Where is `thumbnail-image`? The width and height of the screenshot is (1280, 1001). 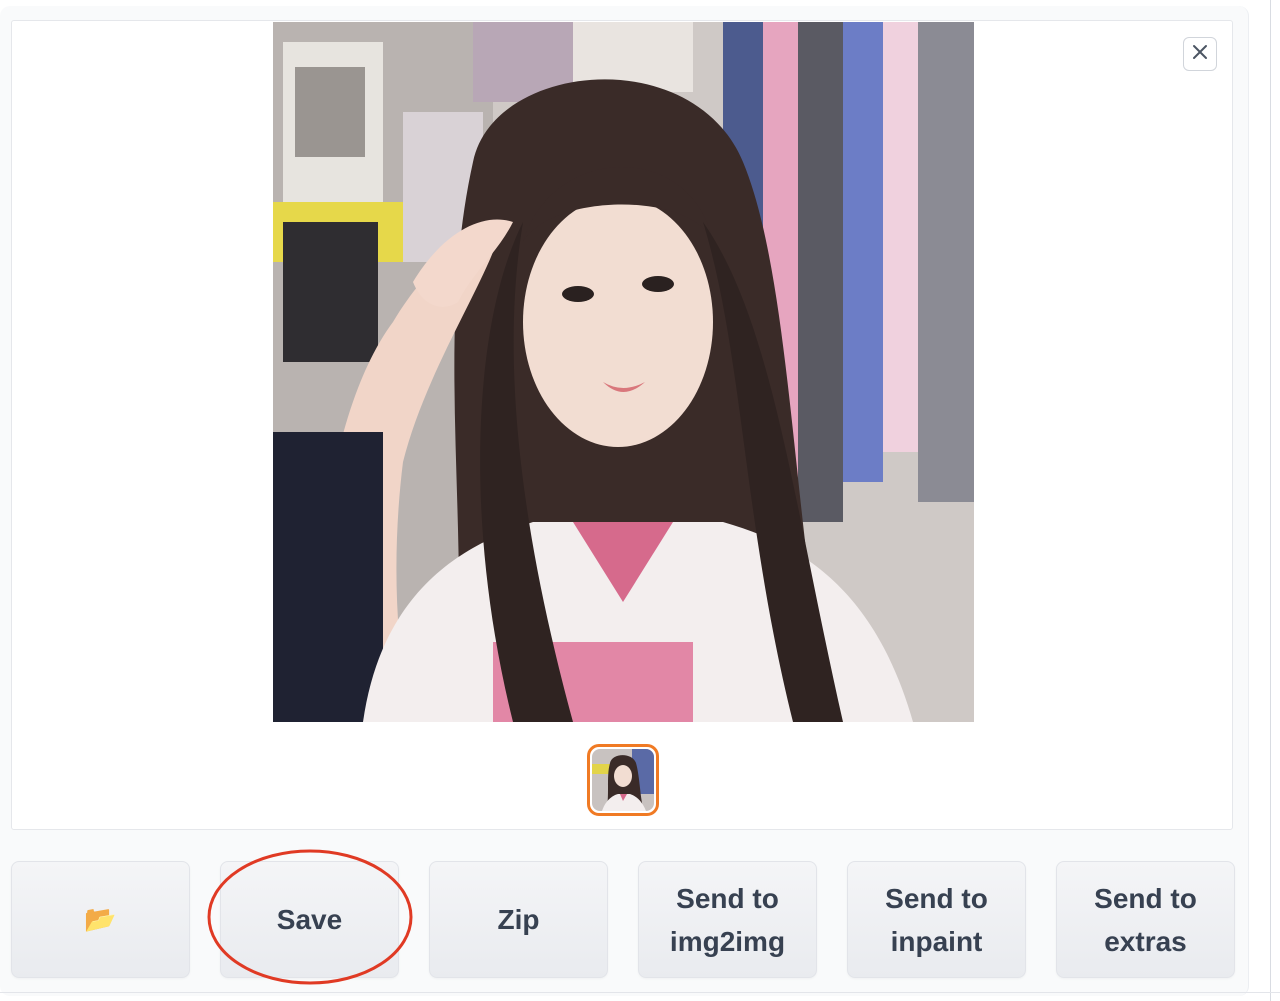 thumbnail-image is located at coordinates (623, 780).